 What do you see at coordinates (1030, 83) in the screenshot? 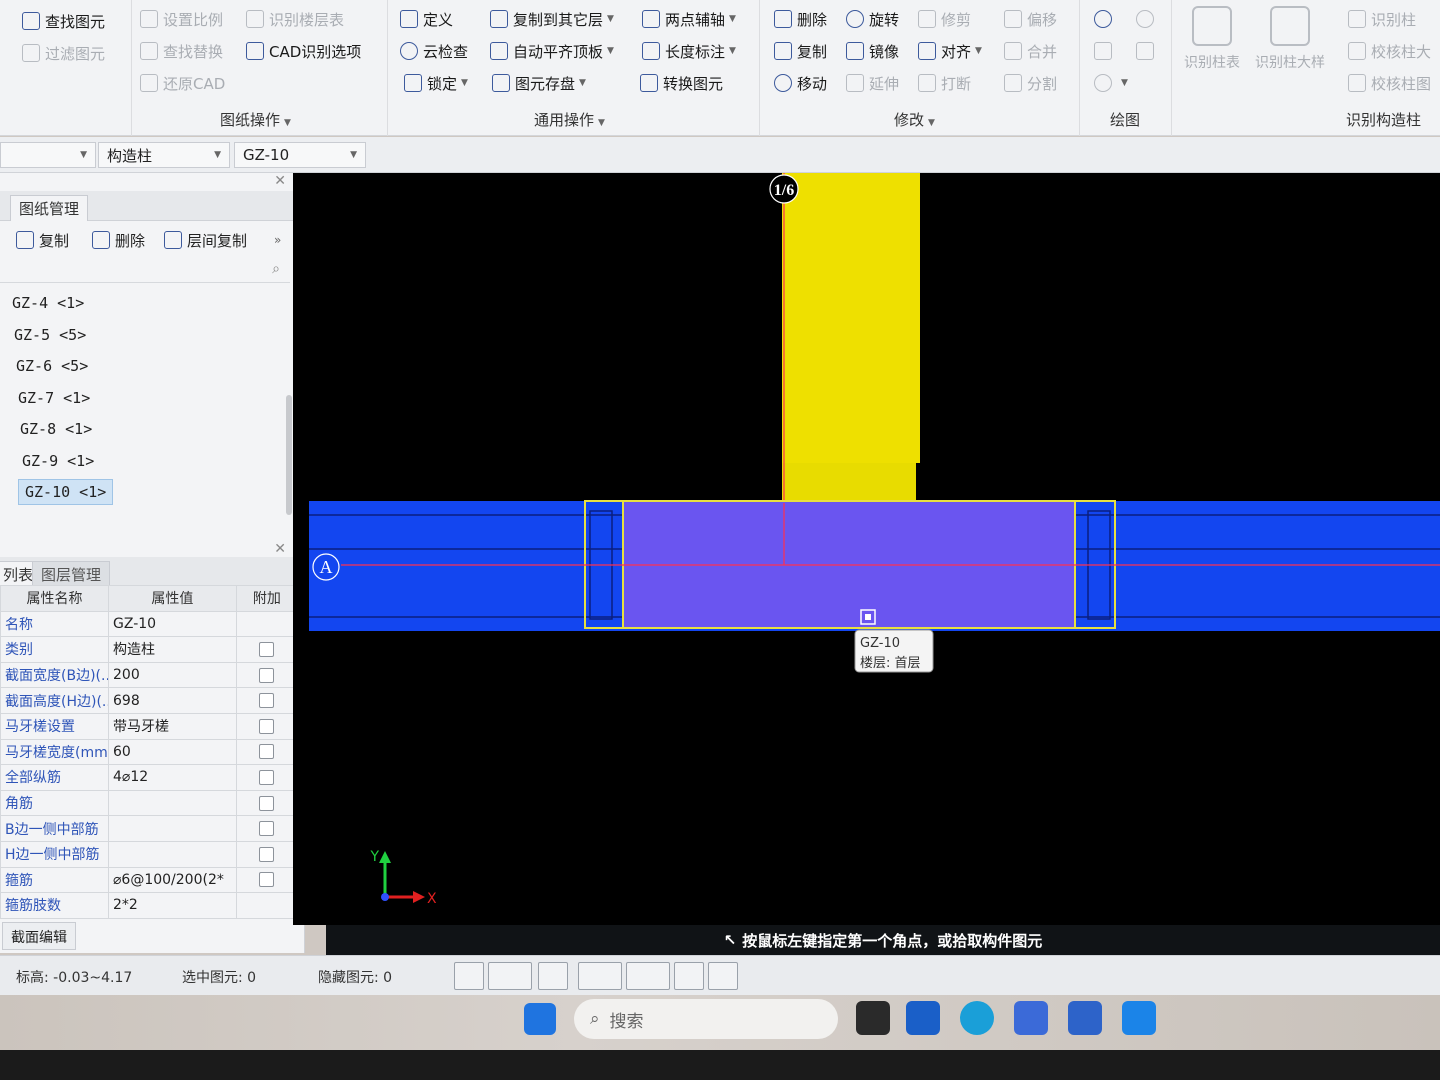
I see `split-button: 分割` at bounding box center [1030, 83].